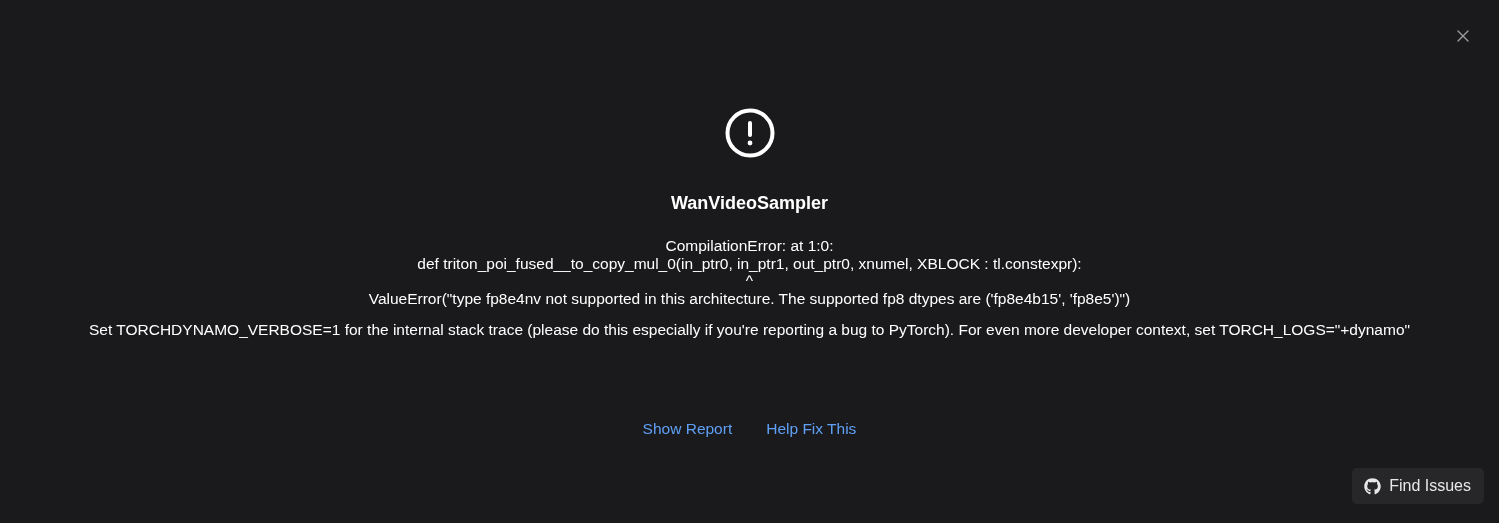  I want to click on error-message-line: def triton_poi_fused__to_copy_mul_0(in_ptr0, in_ptr1, out_ptr0, xnumel, XBLOCK : tl.constexpr):, so click(749, 263).